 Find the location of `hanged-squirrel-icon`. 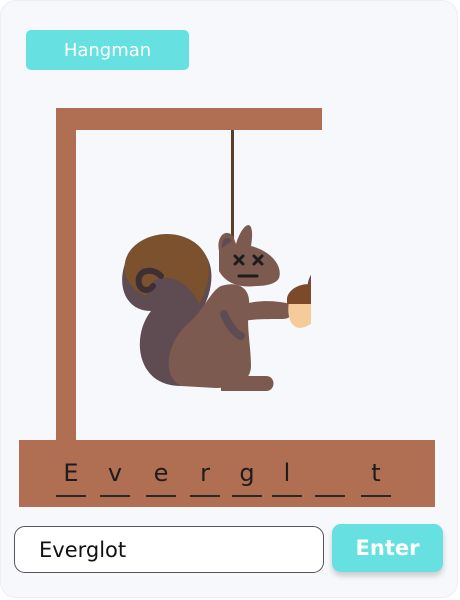

hanged-squirrel-icon is located at coordinates (216, 308).